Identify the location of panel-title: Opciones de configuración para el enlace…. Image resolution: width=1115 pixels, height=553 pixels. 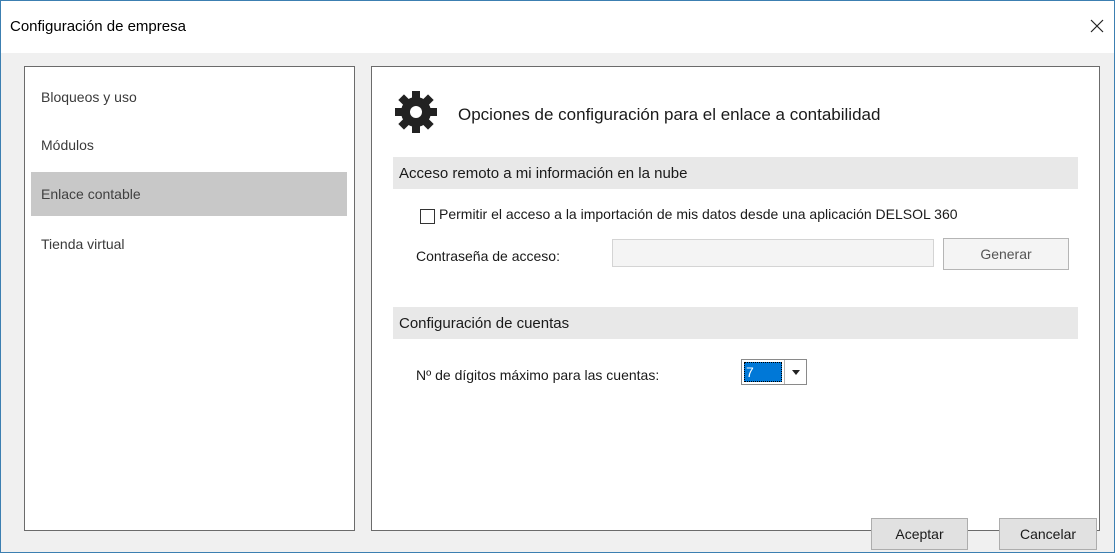
(669, 114).